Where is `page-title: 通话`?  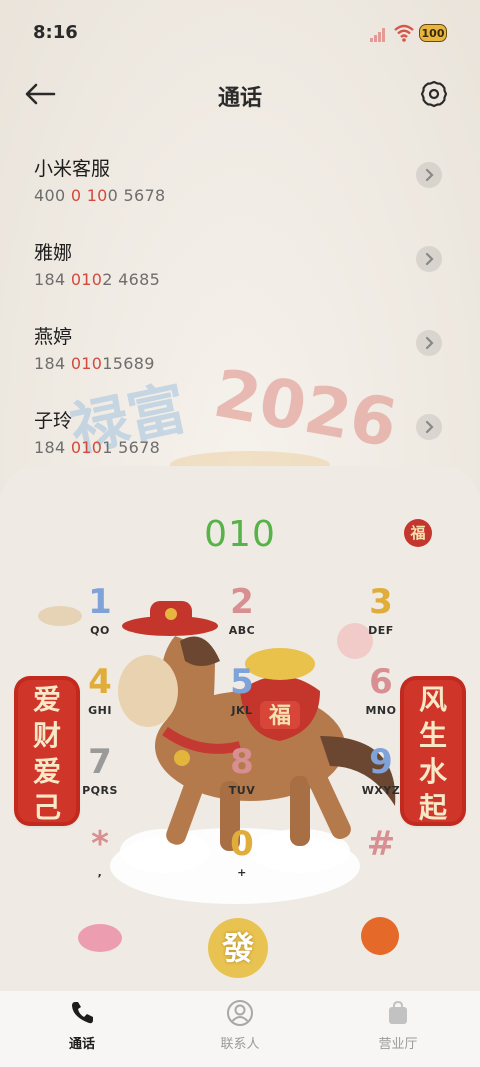
page-title: 通话 is located at coordinates (239, 98).